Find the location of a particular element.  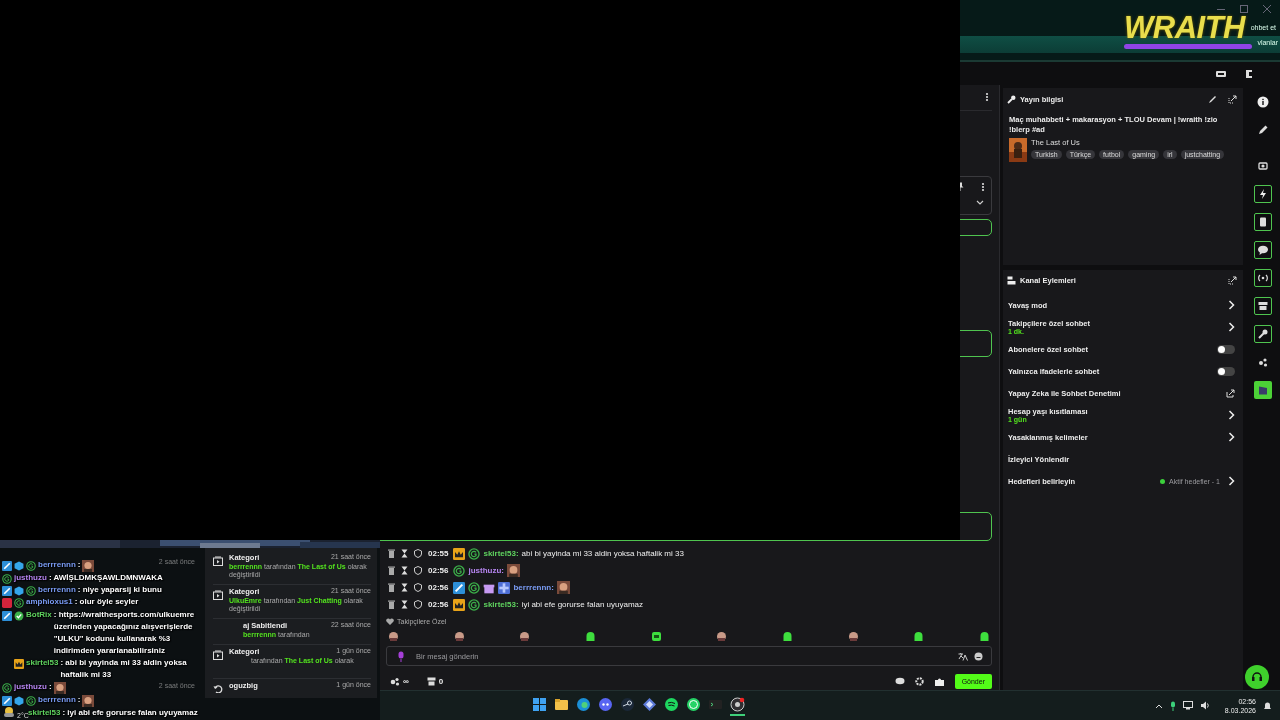

chevron-down-icon is located at coordinates (980, 202).